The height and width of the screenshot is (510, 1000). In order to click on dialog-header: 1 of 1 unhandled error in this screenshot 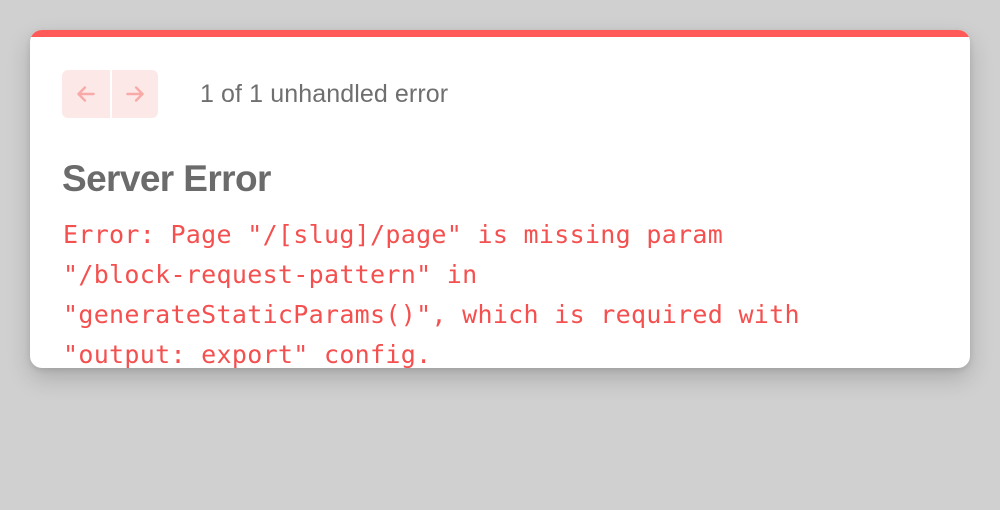, I will do `click(255, 94)`.